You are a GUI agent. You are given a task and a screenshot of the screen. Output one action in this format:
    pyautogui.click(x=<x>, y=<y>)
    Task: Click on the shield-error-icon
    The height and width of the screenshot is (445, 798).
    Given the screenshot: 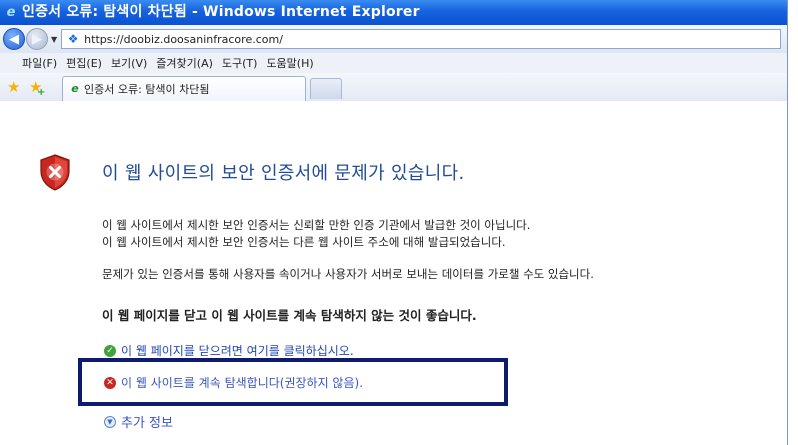 What is the action you would take?
    pyautogui.click(x=55, y=172)
    